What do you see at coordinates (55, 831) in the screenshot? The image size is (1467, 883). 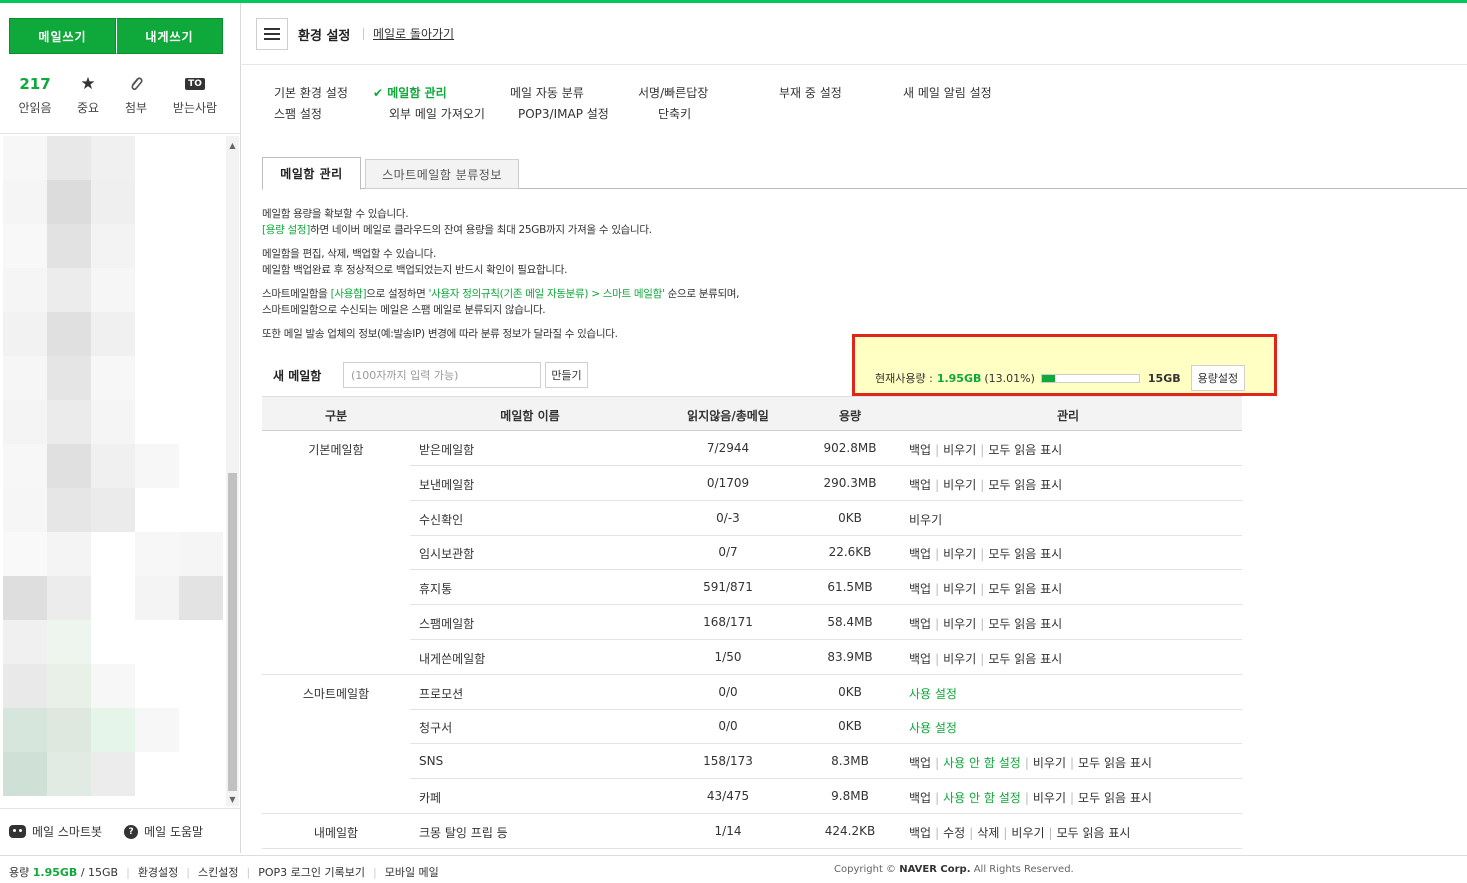 I see `smartbot-link: 메일 스마트봇` at bounding box center [55, 831].